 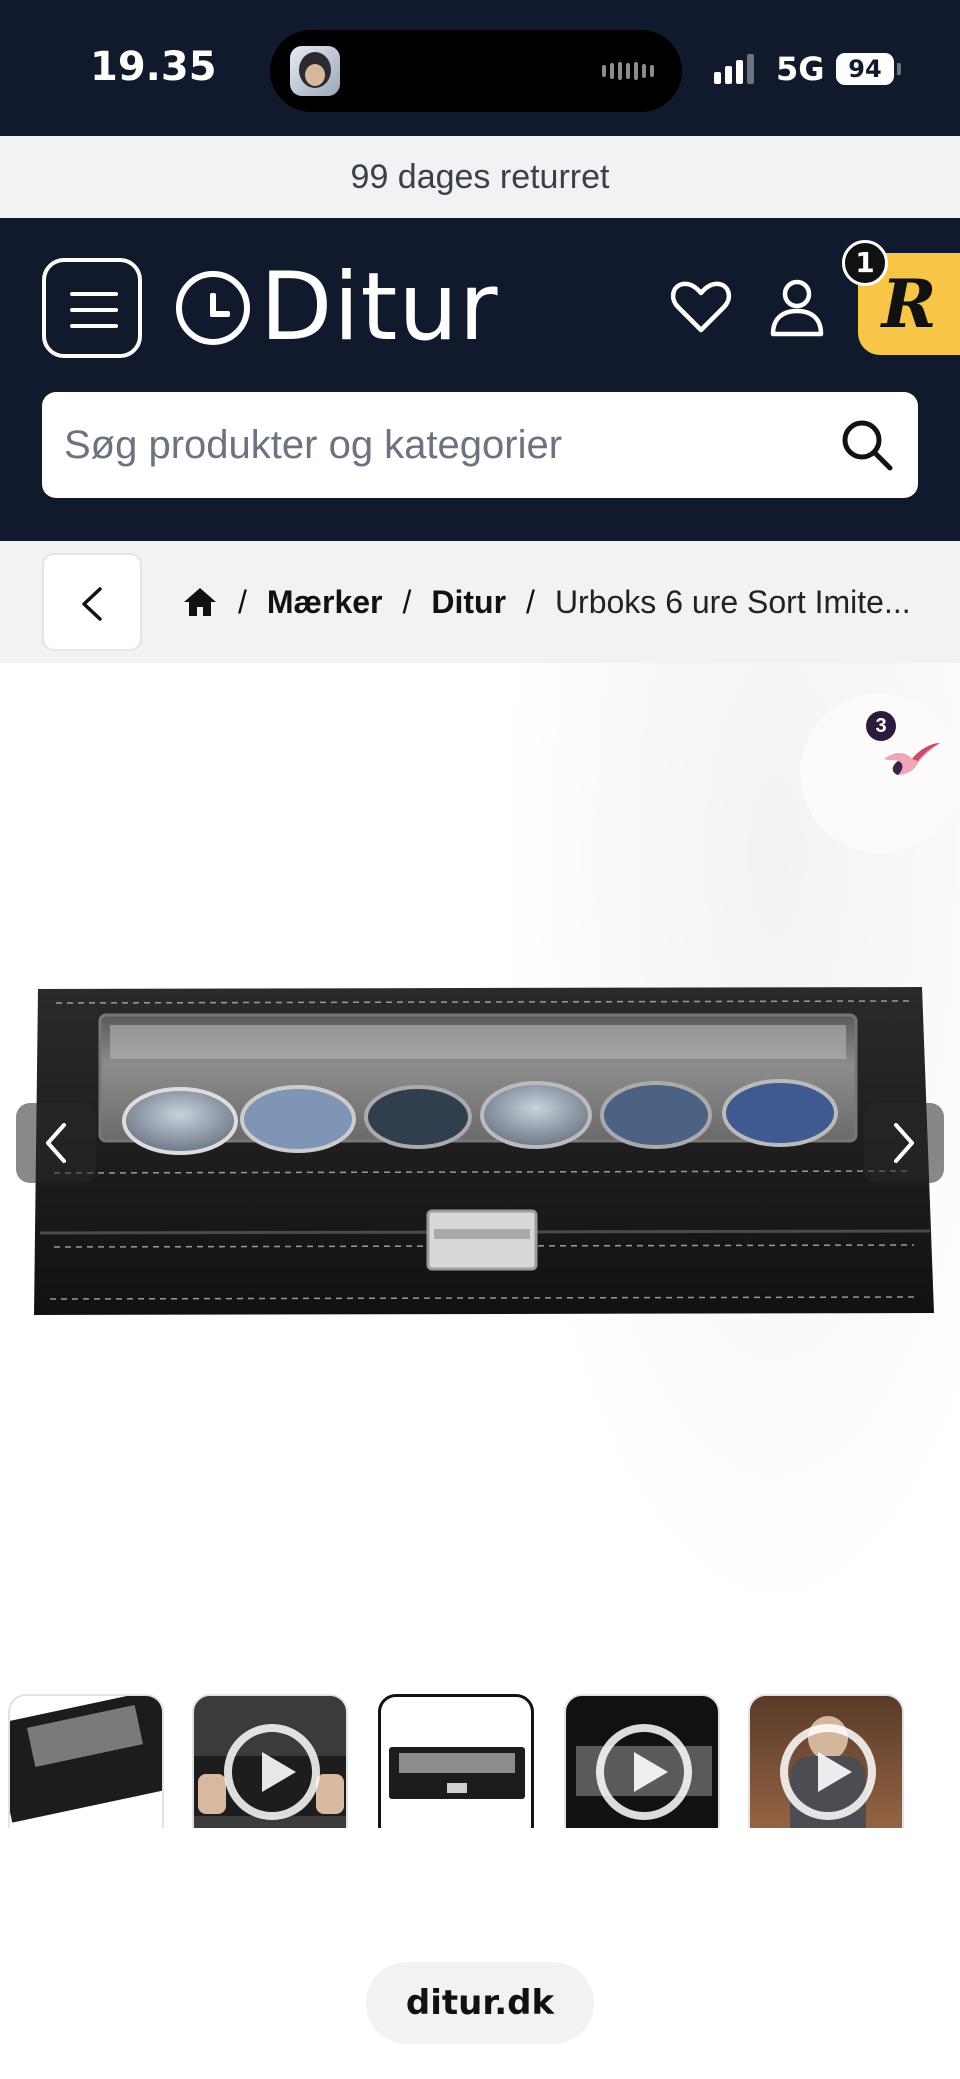 I want to click on thumbnail-2-video, so click(x=270, y=1761).